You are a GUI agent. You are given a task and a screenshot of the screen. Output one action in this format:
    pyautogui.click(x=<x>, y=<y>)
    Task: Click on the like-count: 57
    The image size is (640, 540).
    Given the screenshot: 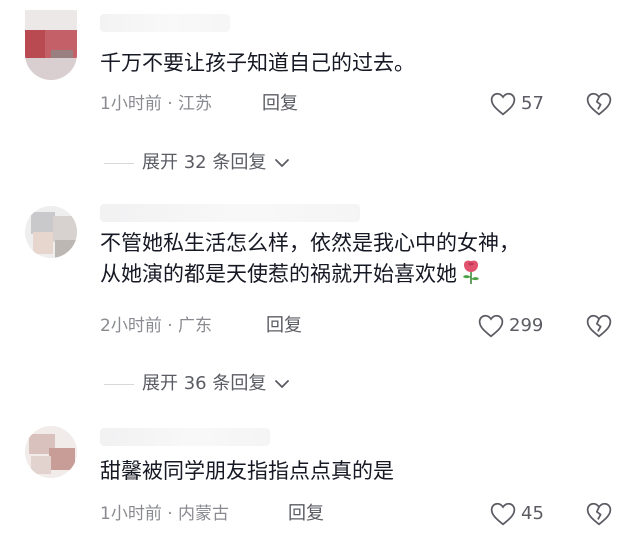 What is the action you would take?
    pyautogui.click(x=532, y=103)
    